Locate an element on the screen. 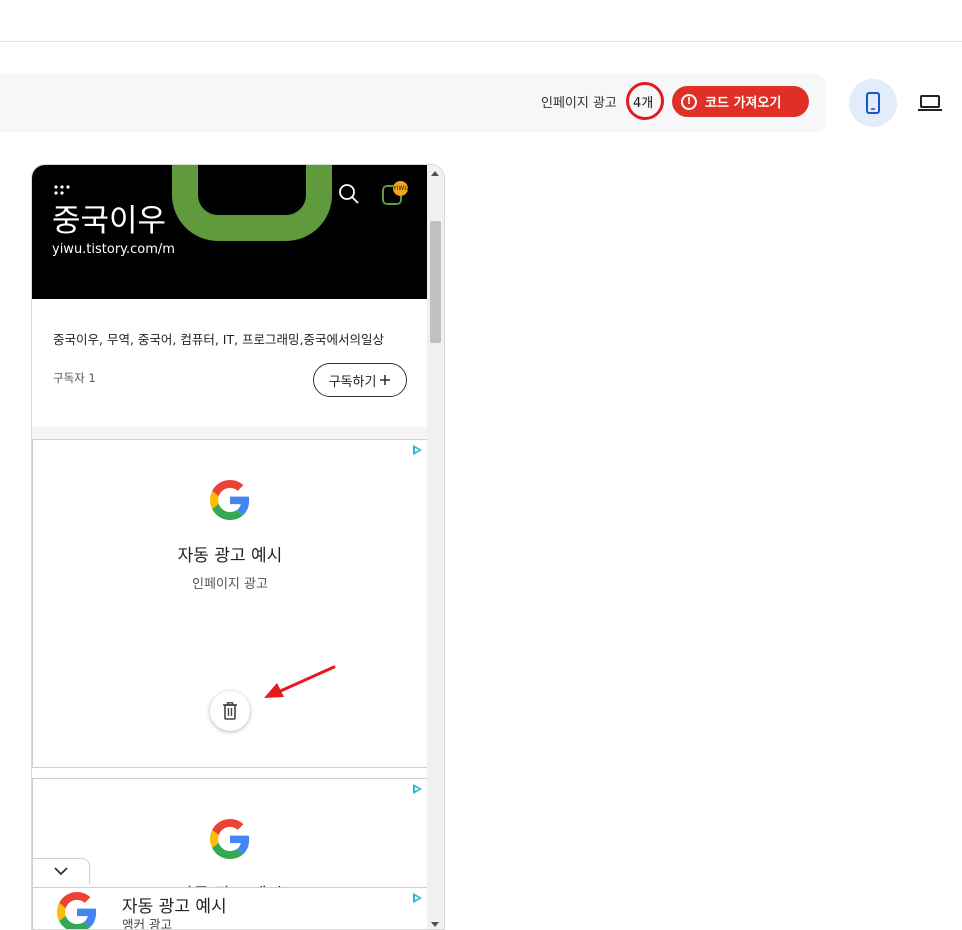  smartphone-icon is located at coordinates (873, 103).